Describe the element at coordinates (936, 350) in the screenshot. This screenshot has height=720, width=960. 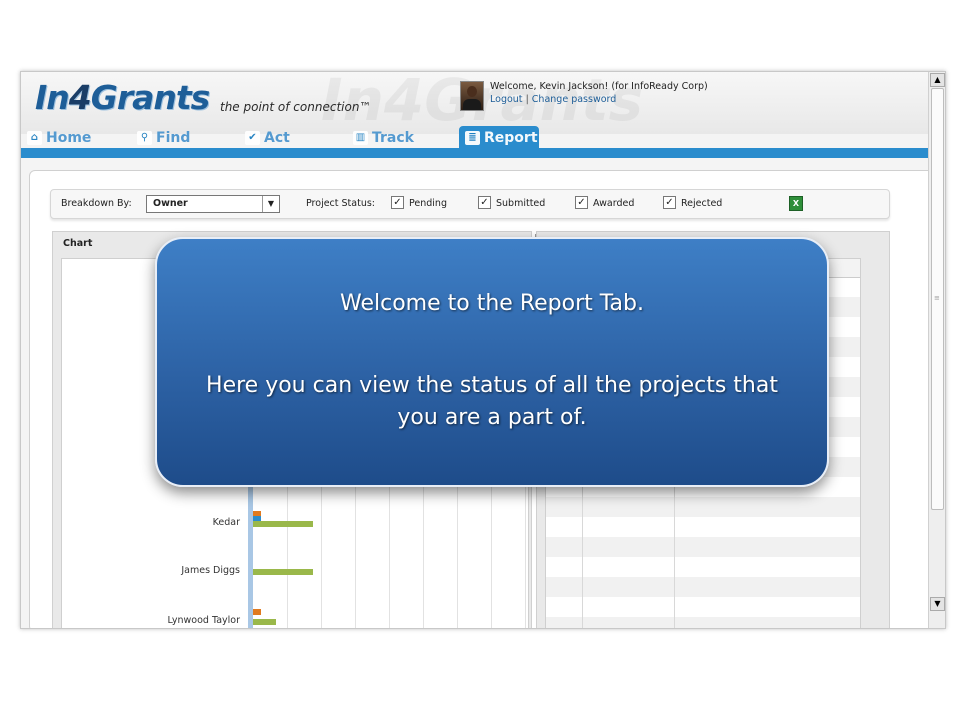
I see `vertical-scrollbar: ▲ ≡ ▼` at that location.